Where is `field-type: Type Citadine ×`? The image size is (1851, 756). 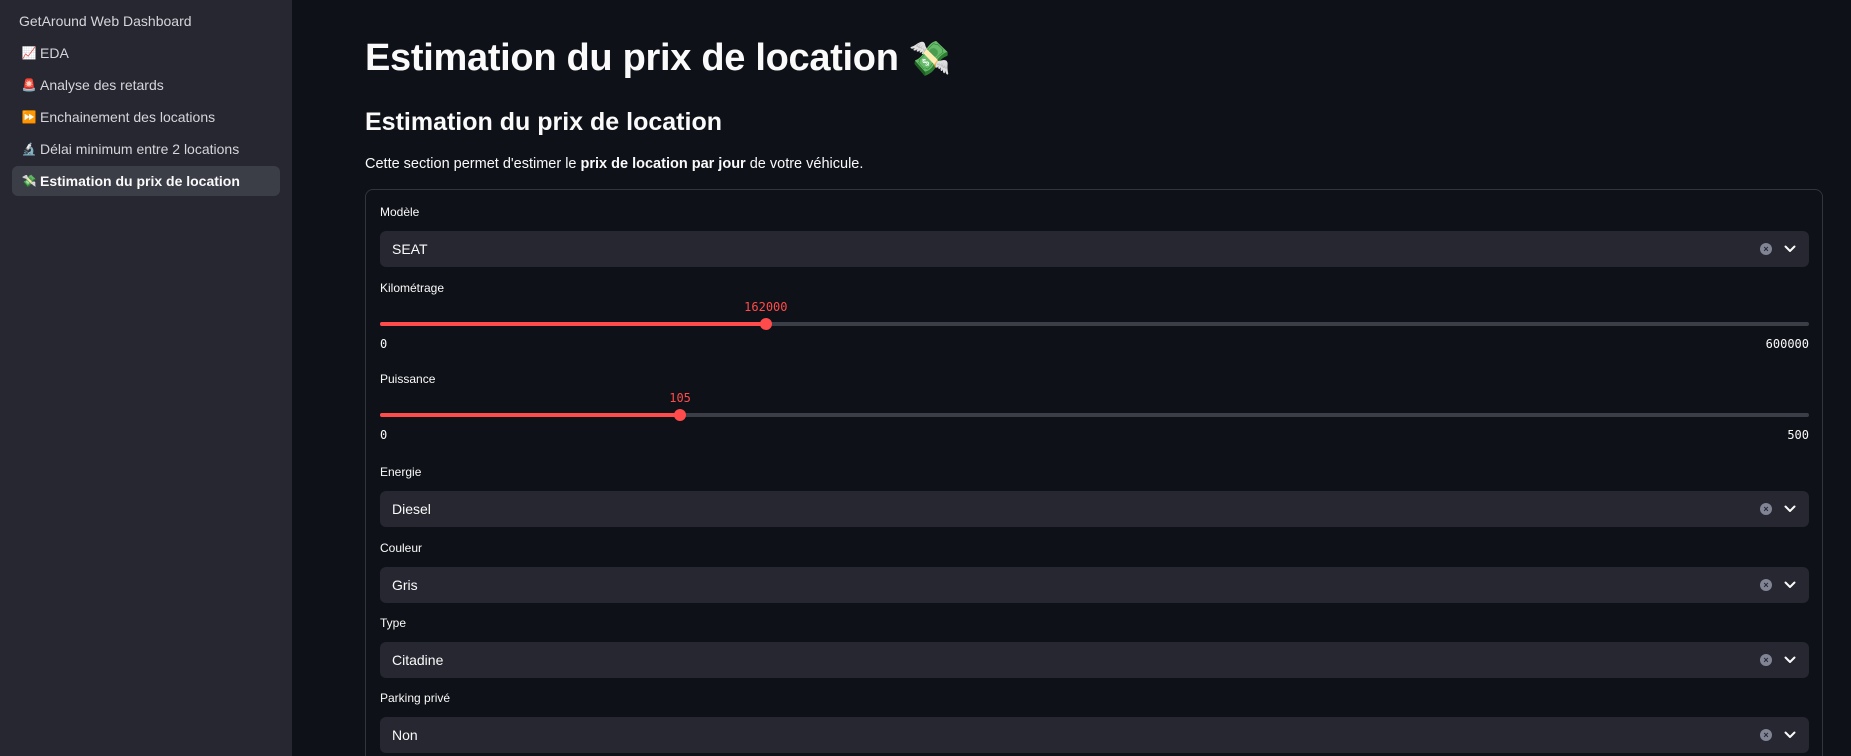
field-type: Type Citadine × is located at coordinates (1094, 647).